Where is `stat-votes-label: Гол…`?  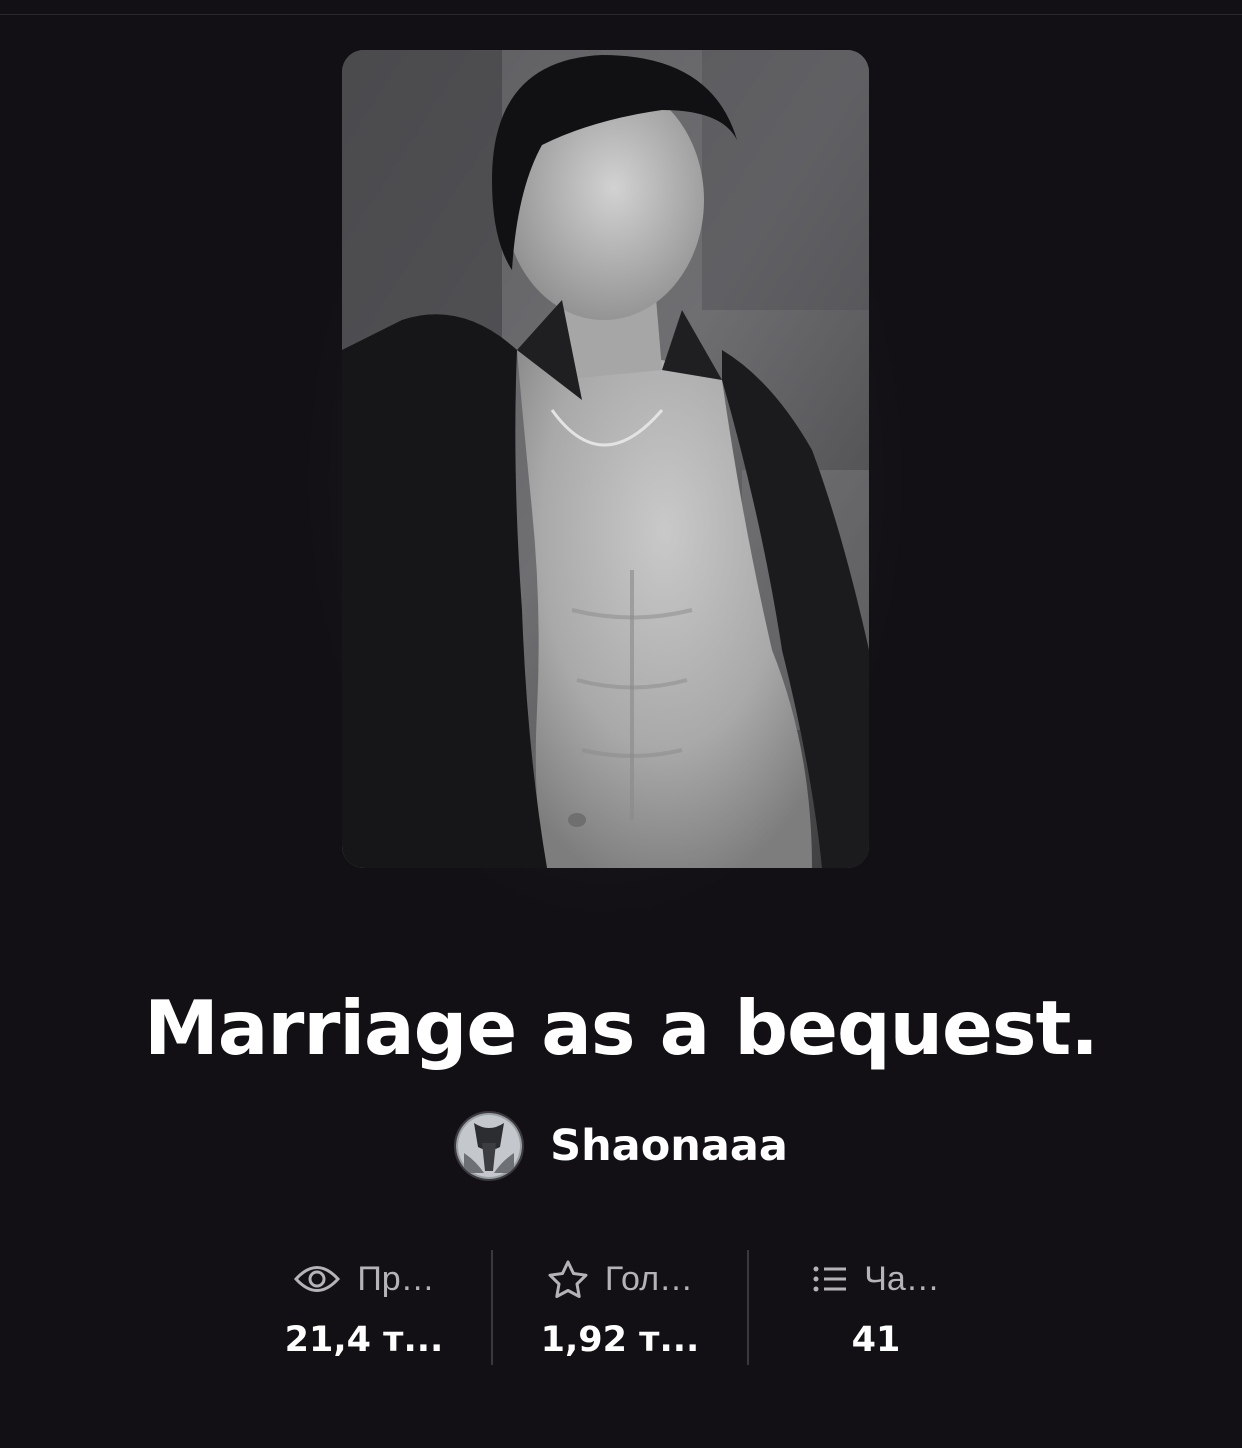
stat-votes-label: Гол… is located at coordinates (649, 1278).